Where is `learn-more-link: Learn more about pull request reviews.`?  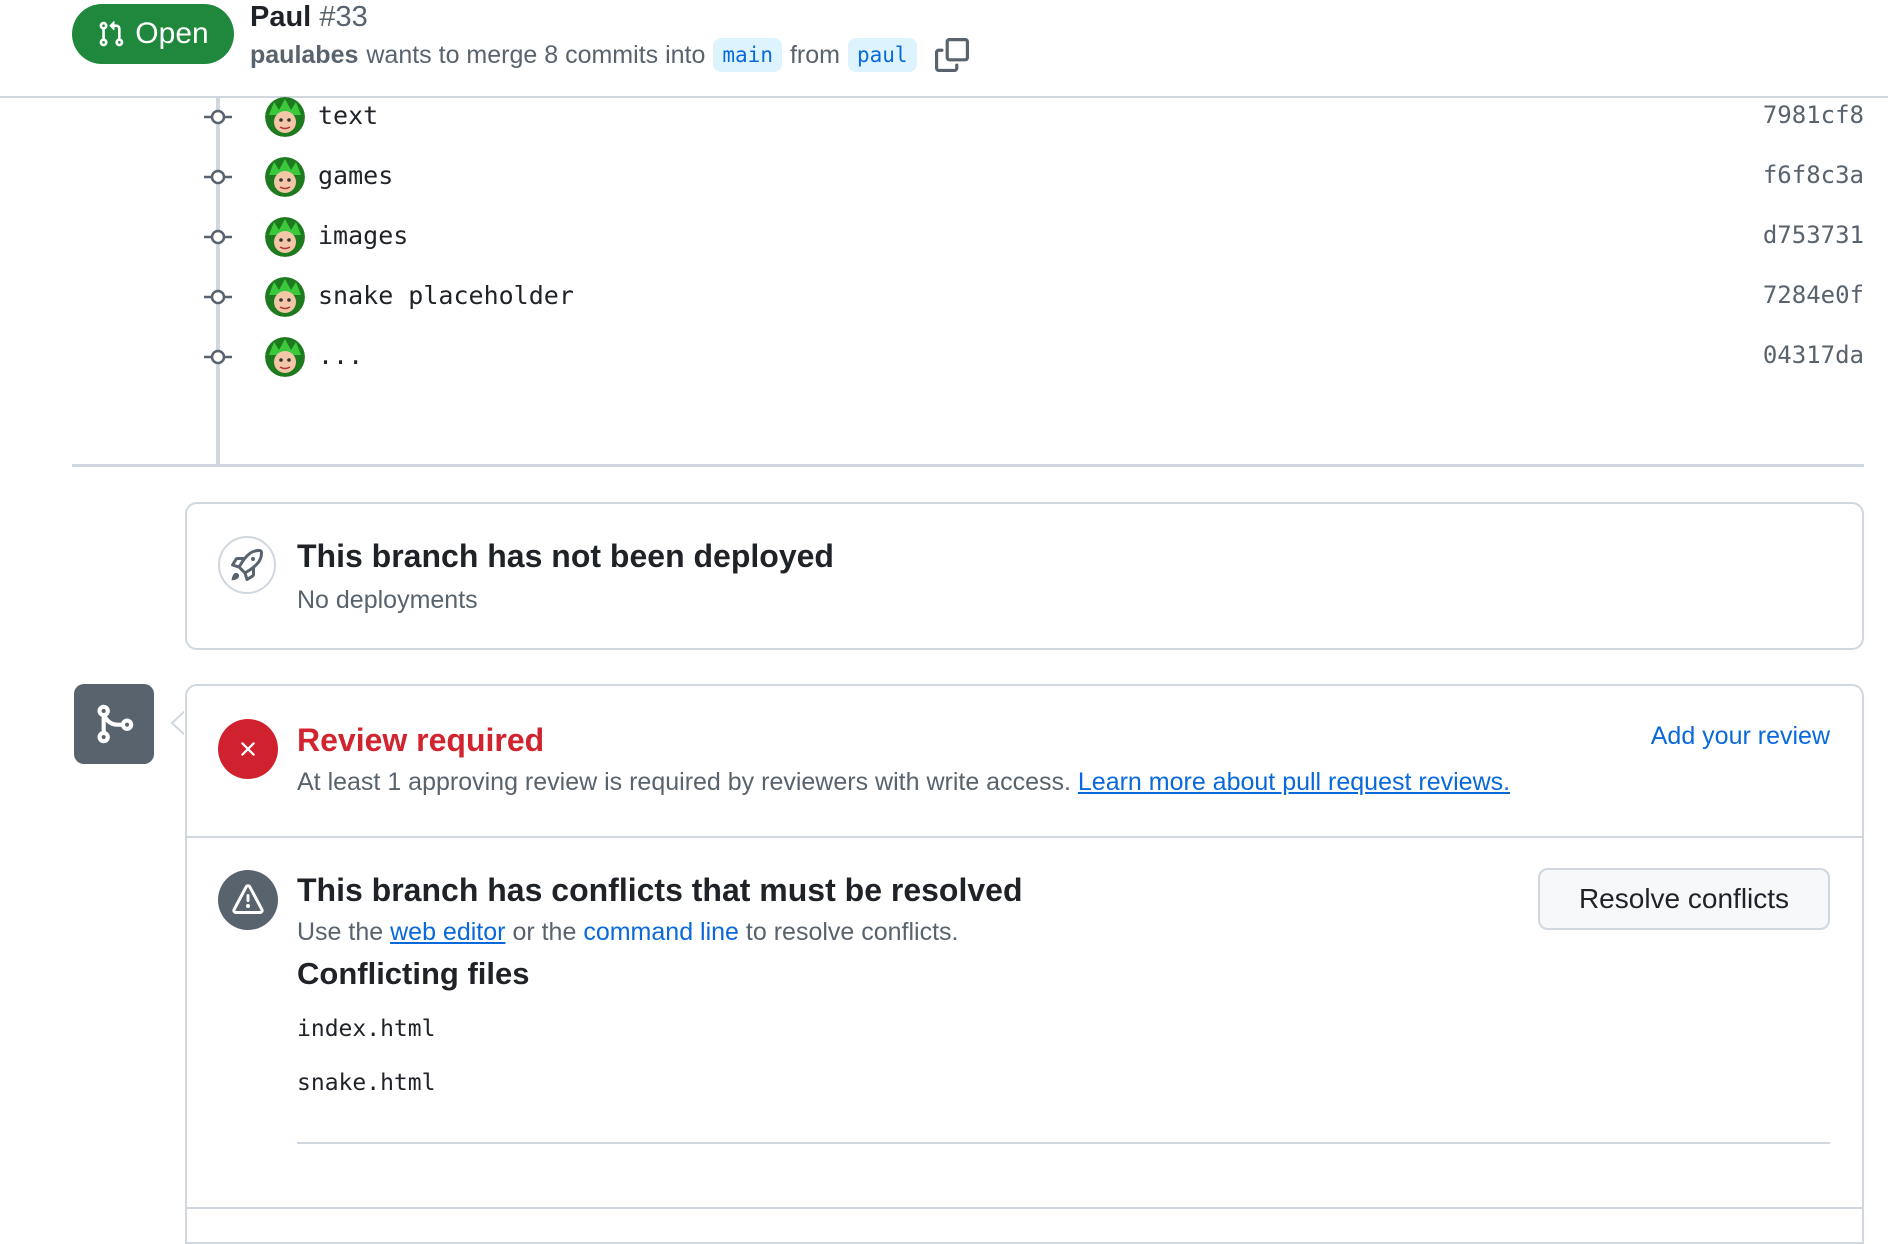
learn-more-link: Learn more about pull request reviews. is located at coordinates (1294, 782).